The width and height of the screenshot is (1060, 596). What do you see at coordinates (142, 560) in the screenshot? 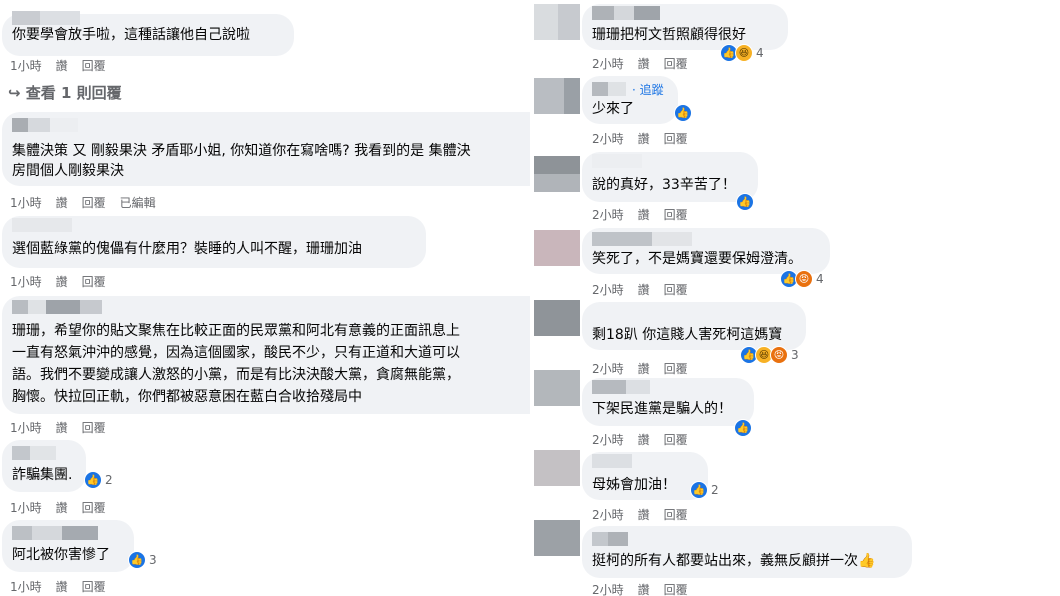
I see `reaction-summary: 👍 3` at bounding box center [142, 560].